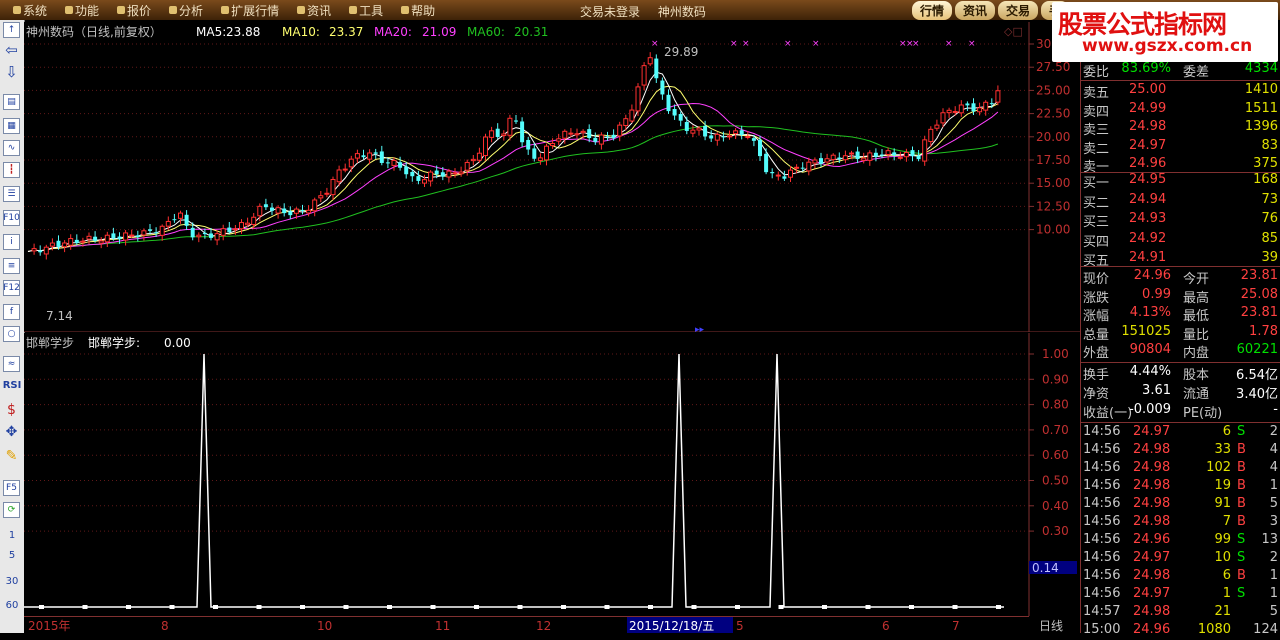  I want to click on scroll-marker-icon: ▸▸, so click(700, 328).